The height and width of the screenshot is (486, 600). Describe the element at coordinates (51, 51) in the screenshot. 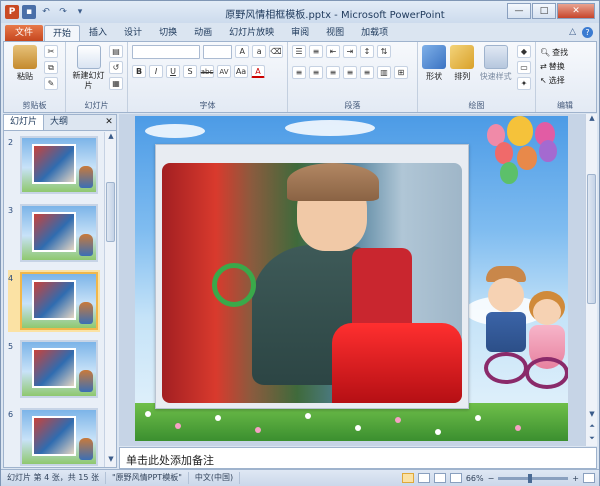

I see `cut-icon: ✂` at that location.